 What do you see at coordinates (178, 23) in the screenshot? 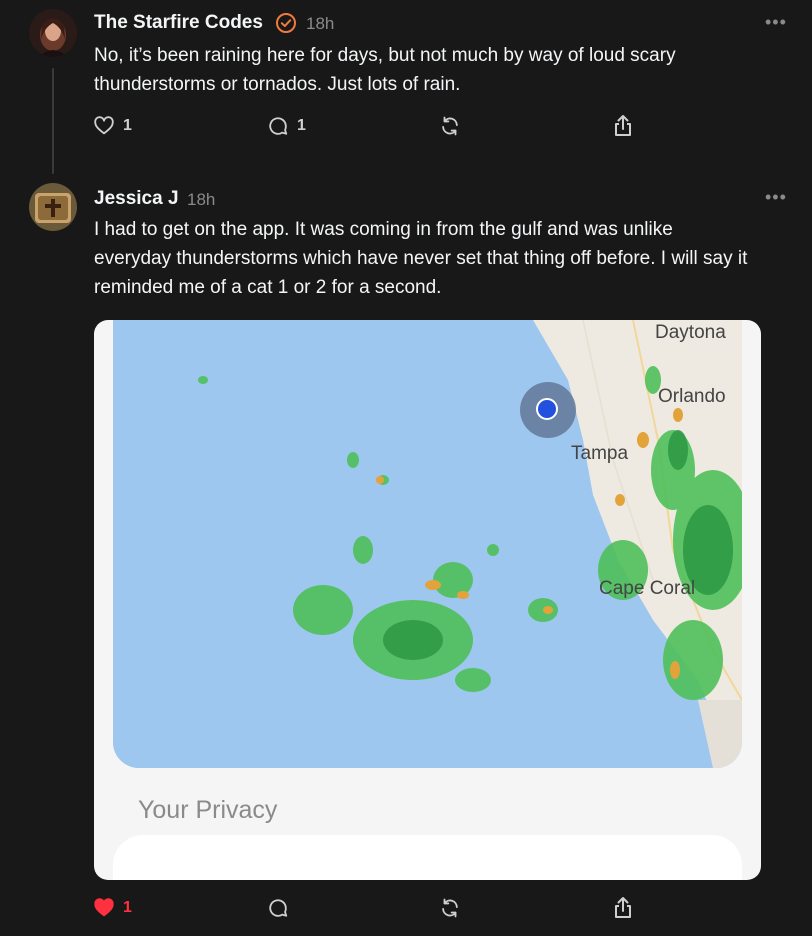
I see `author-name: The Starfire Codes` at bounding box center [178, 23].